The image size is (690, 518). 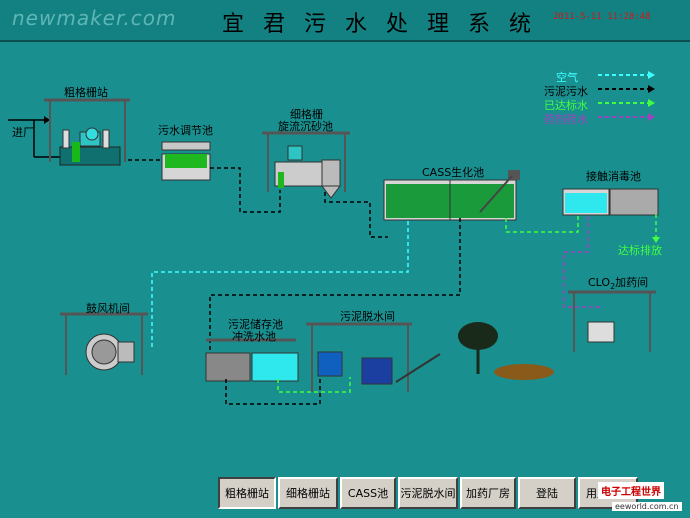 I want to click on sludge-storage-tank, so click(x=252, y=360).